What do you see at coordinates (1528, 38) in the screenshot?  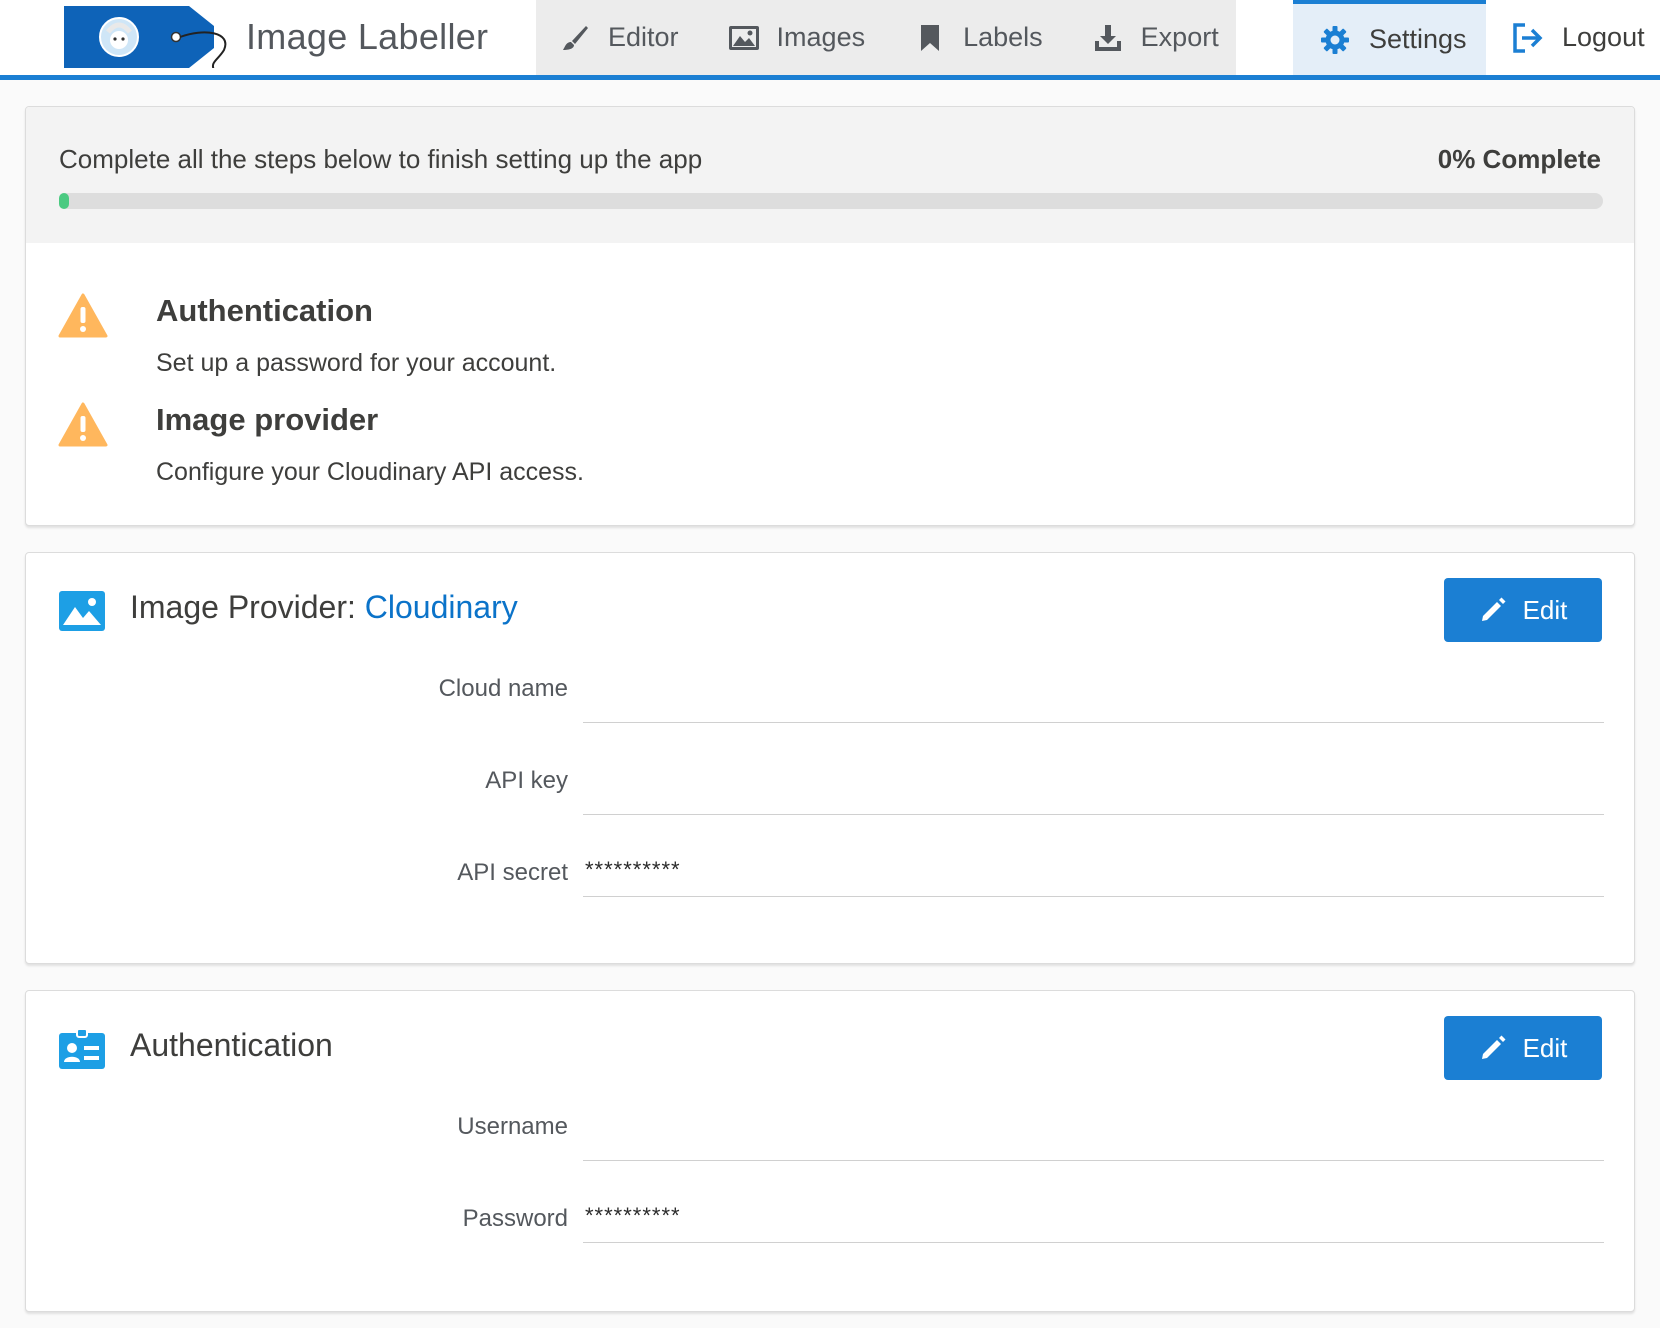 I see `logout-icon` at bounding box center [1528, 38].